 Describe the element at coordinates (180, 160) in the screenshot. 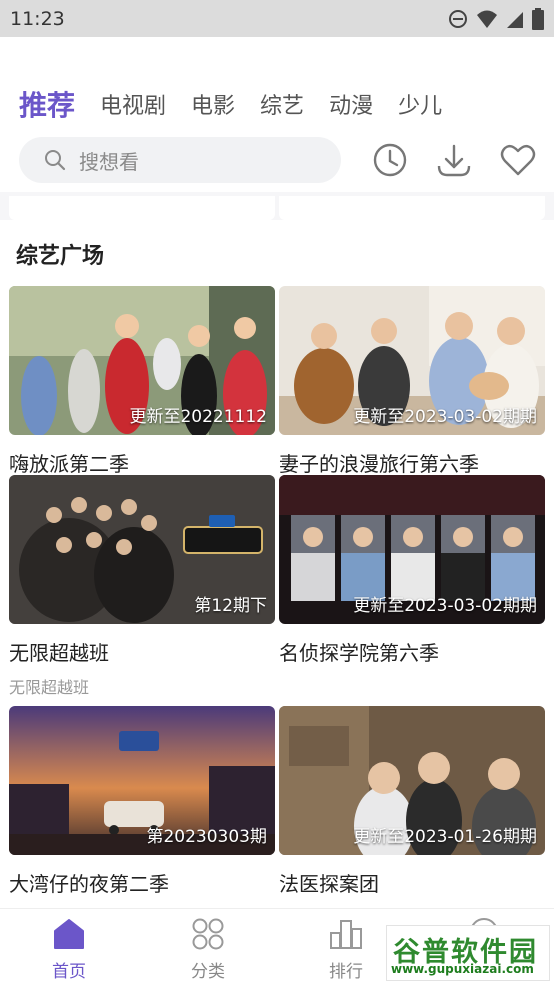

I see `search-input: 搜想看` at that location.